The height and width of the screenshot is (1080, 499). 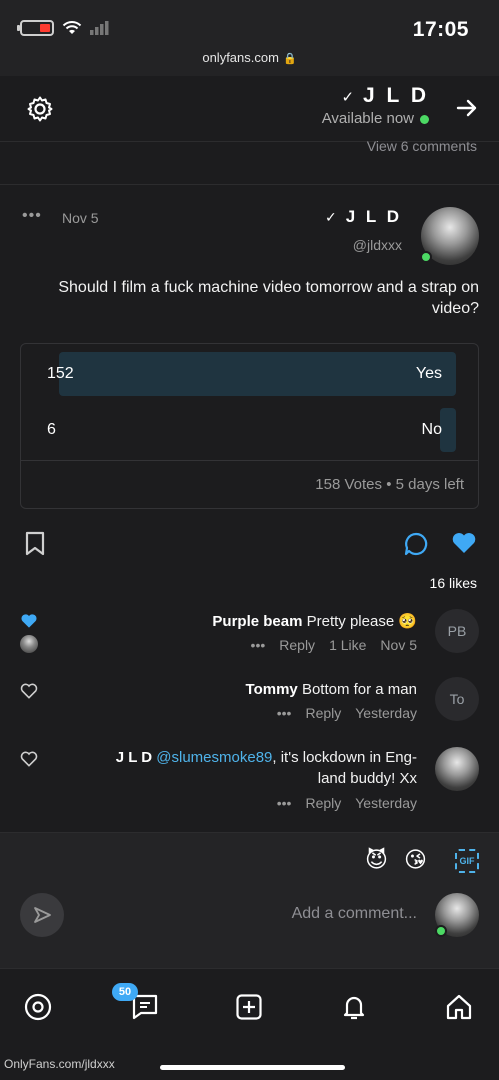 What do you see at coordinates (440, 29) in the screenshot?
I see `clock: 17:05` at bounding box center [440, 29].